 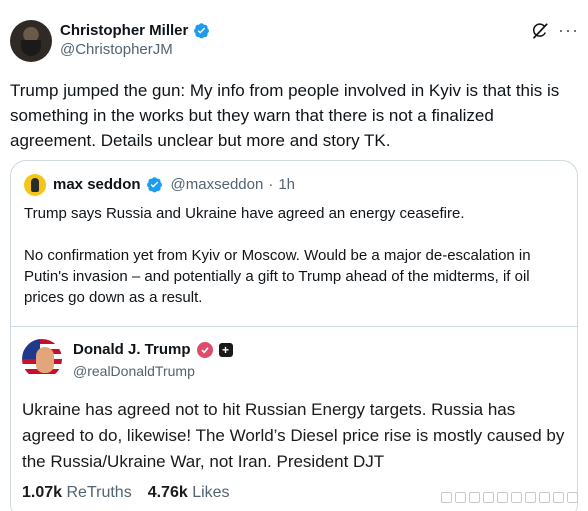 I want to click on likes-count: 4.76k, so click(x=167, y=492).